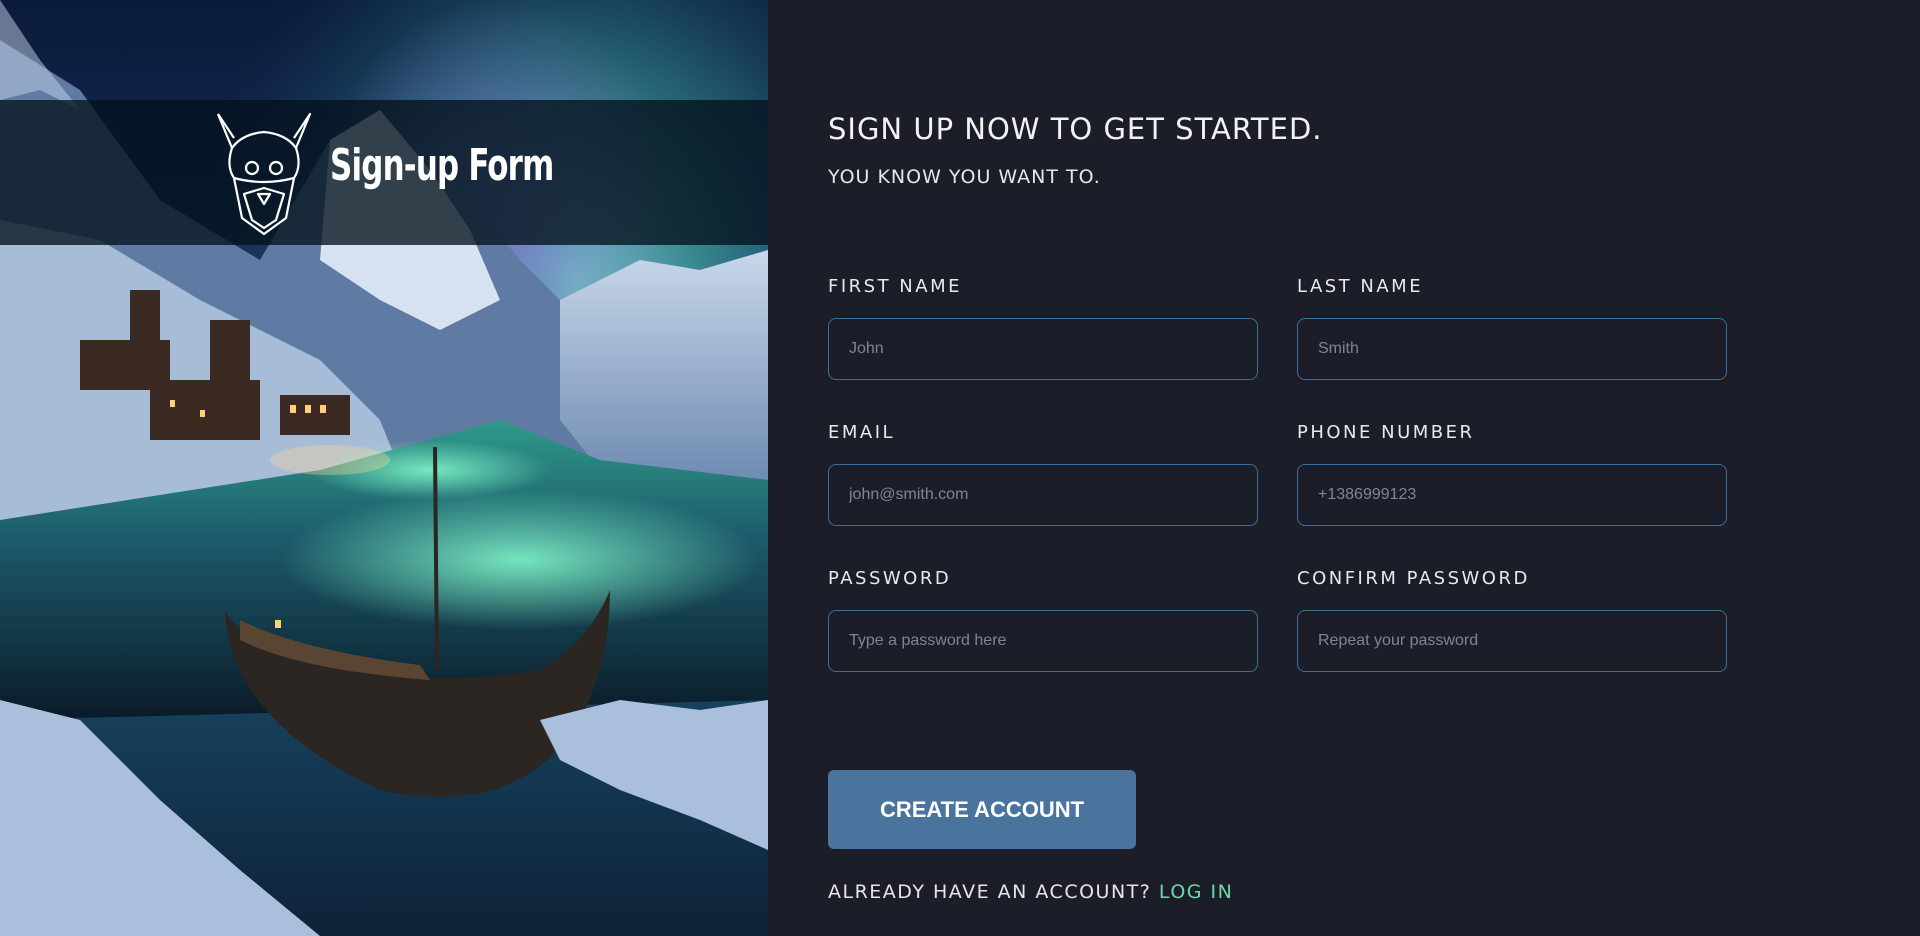 This screenshot has height=936, width=1920. I want to click on last-name-input, so click(1512, 349).